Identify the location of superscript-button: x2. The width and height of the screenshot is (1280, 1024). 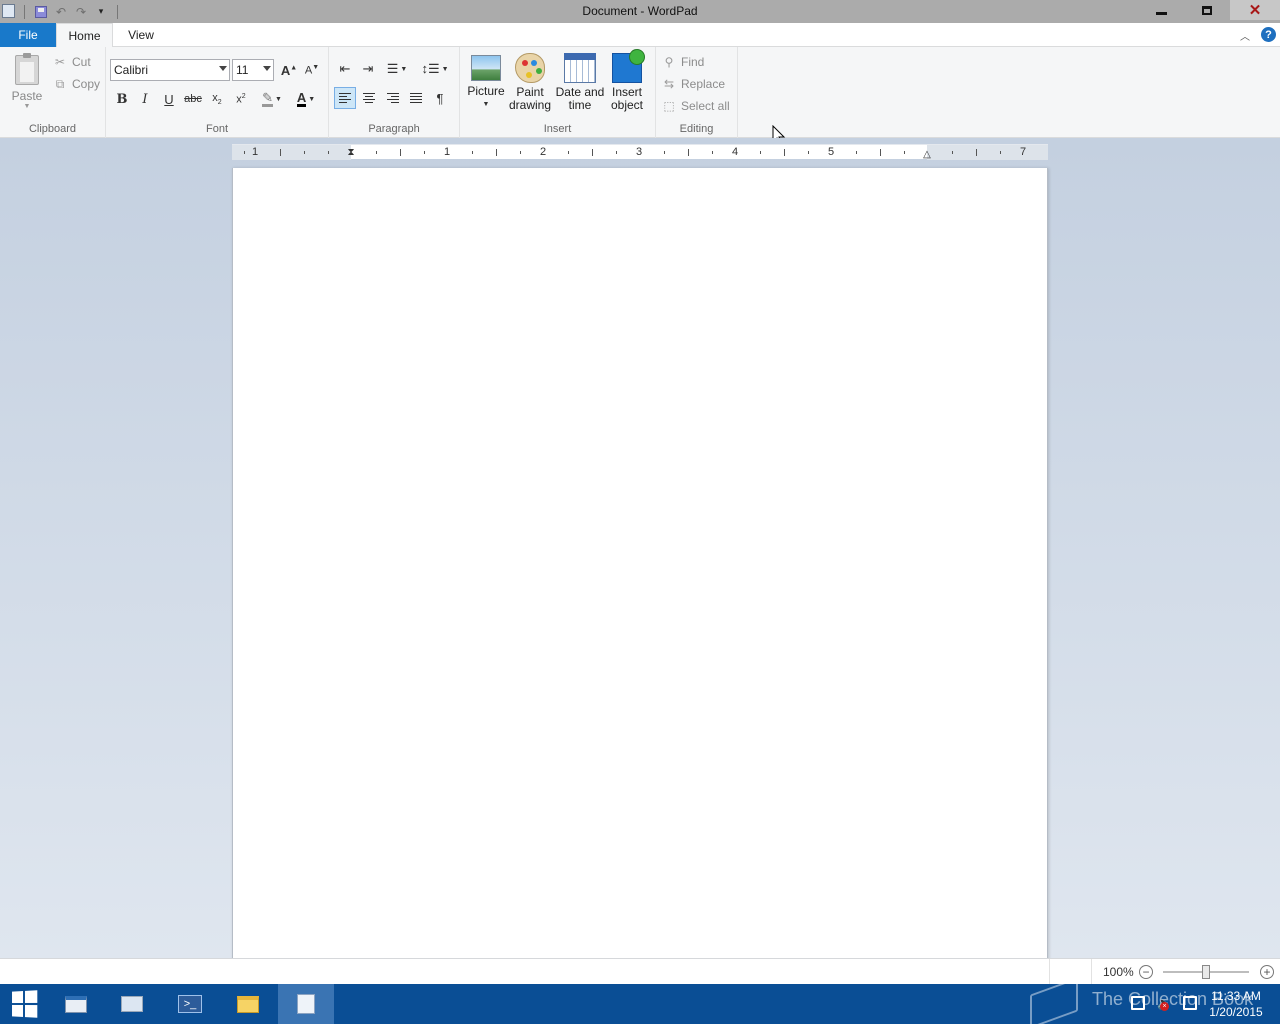
(241, 99).